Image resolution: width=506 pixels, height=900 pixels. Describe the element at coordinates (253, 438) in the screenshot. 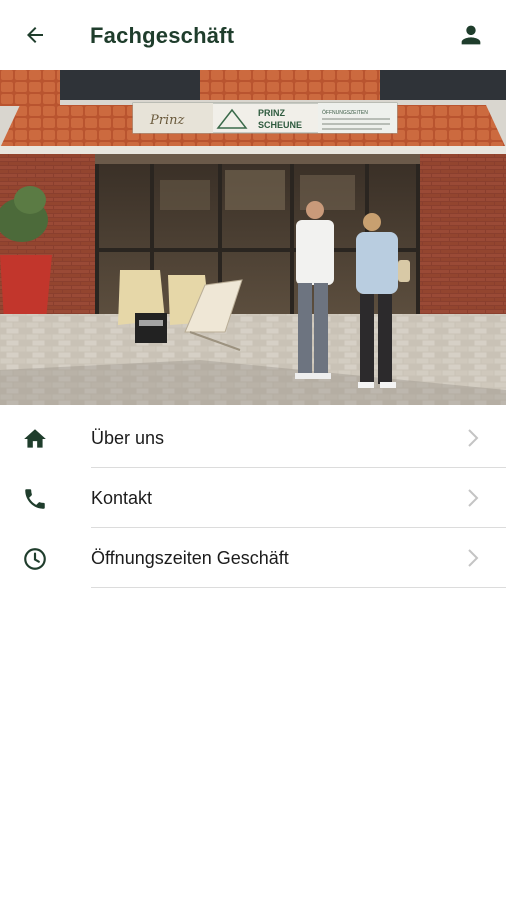

I see `menu-item-ueber-uns: Über uns` at that location.